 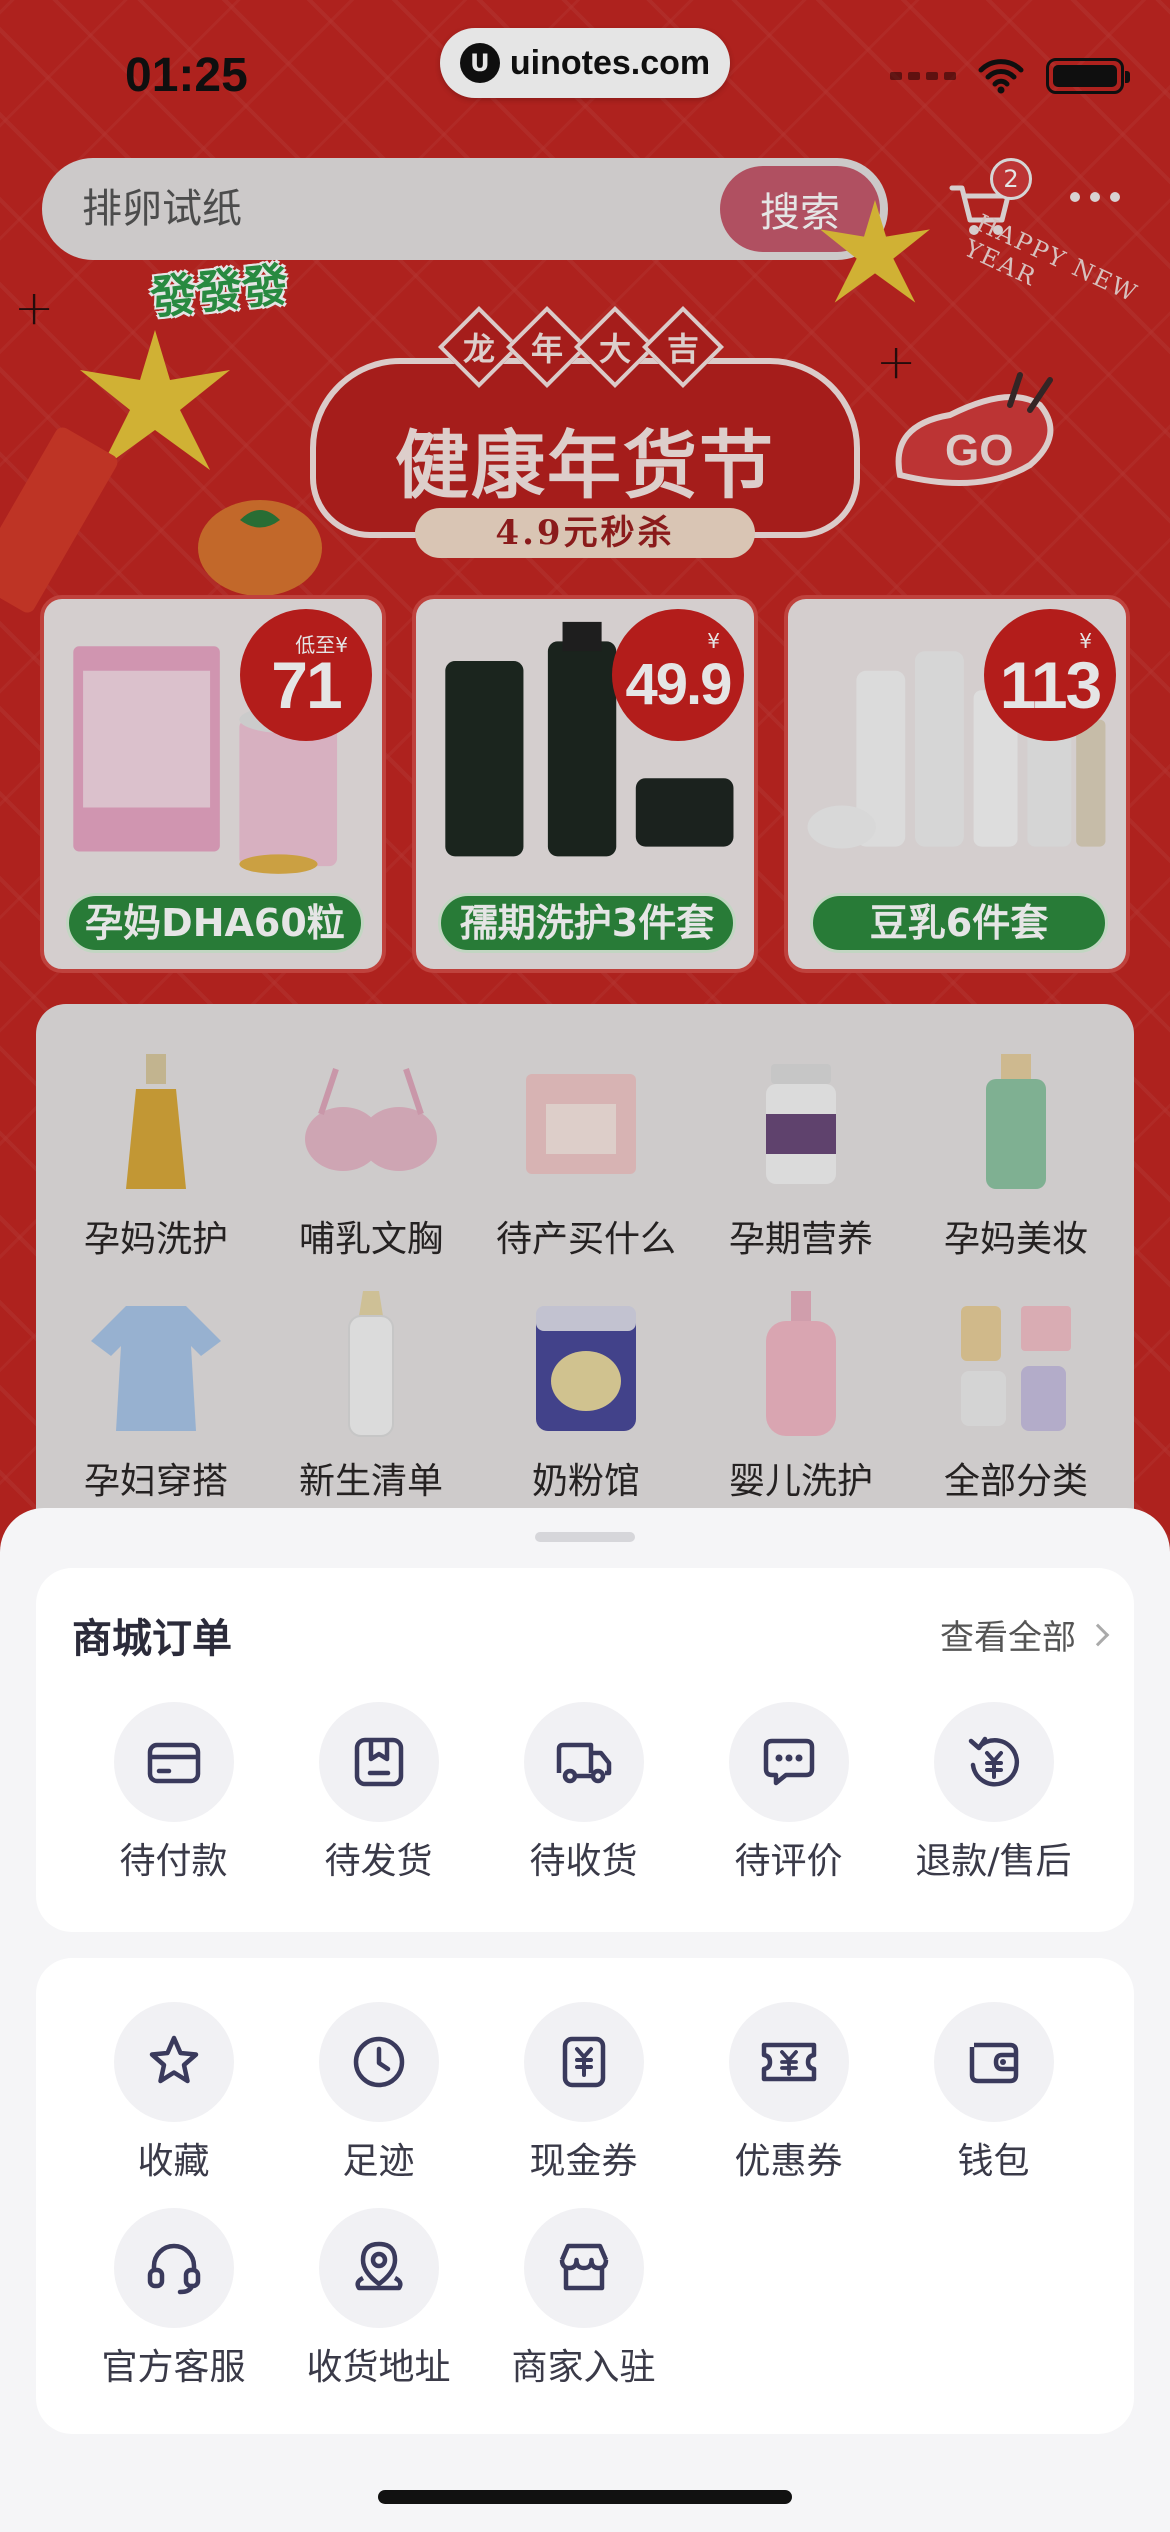 What do you see at coordinates (34, 308) in the screenshot?
I see `sparkle-plus-icon: +` at bounding box center [34, 308].